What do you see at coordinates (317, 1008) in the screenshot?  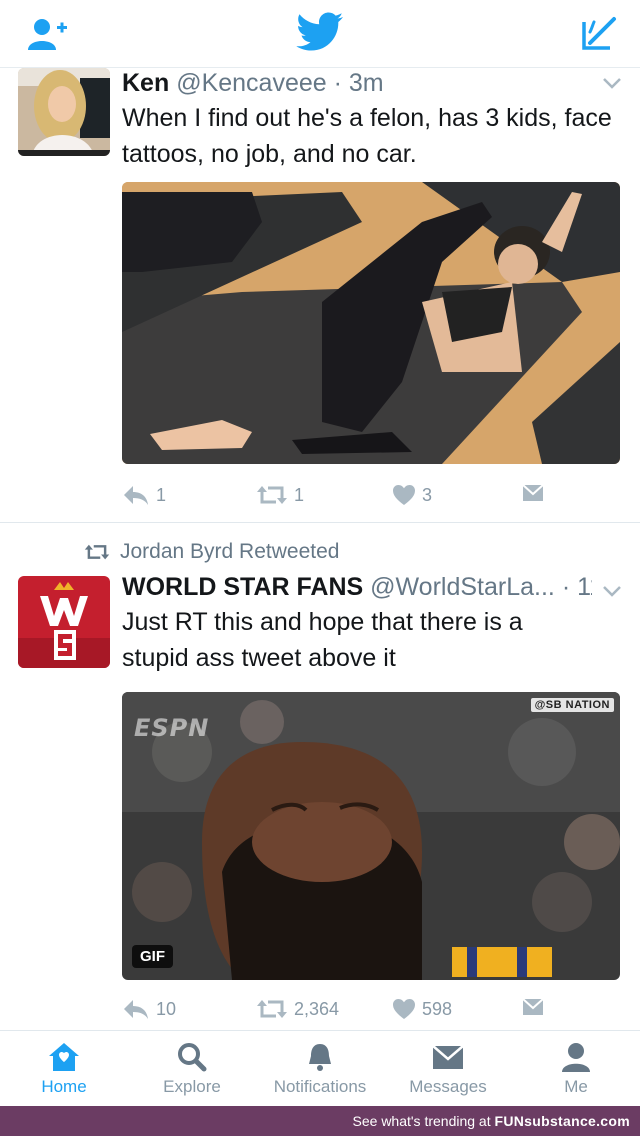 I see `retweet-count: 2,364` at bounding box center [317, 1008].